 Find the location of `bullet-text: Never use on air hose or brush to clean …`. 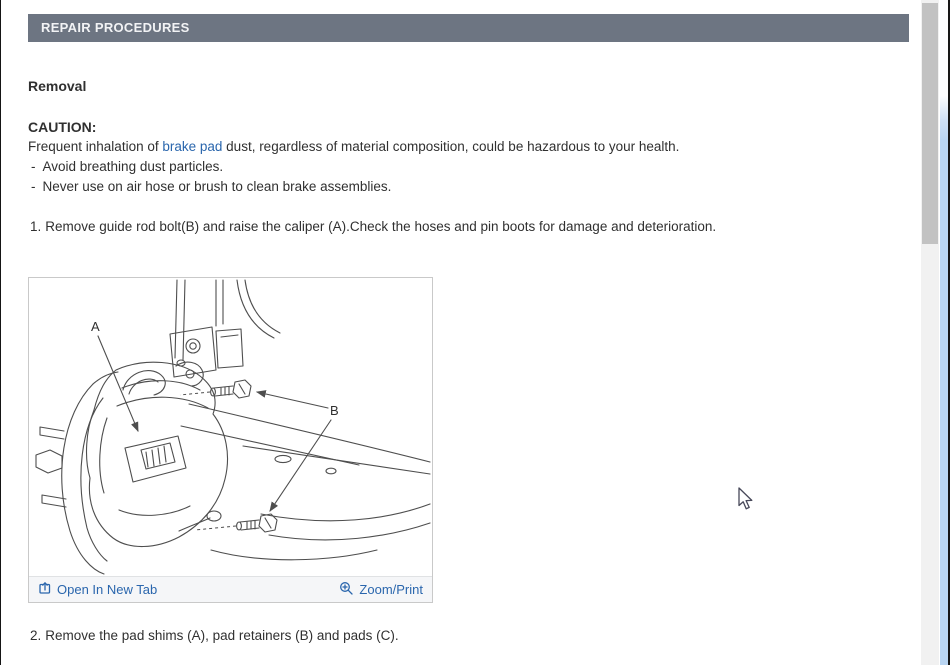

bullet-text: Never use on air hose or brush to clean … is located at coordinates (217, 186).